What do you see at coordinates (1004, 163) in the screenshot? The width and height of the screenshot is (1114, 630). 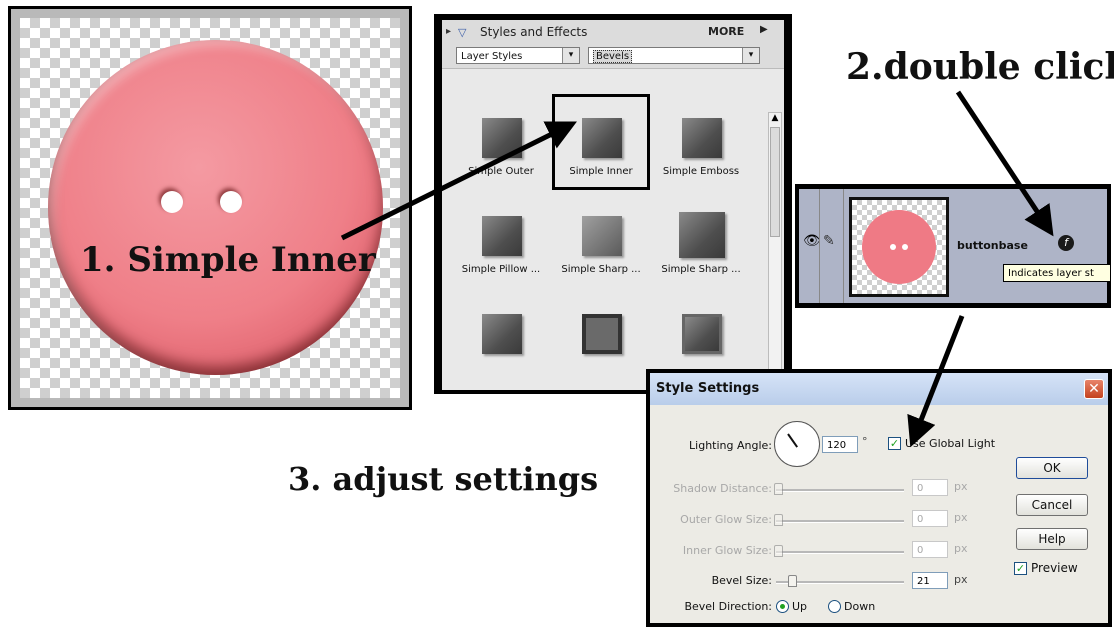 I see `arrow-to-fx-icon` at bounding box center [1004, 163].